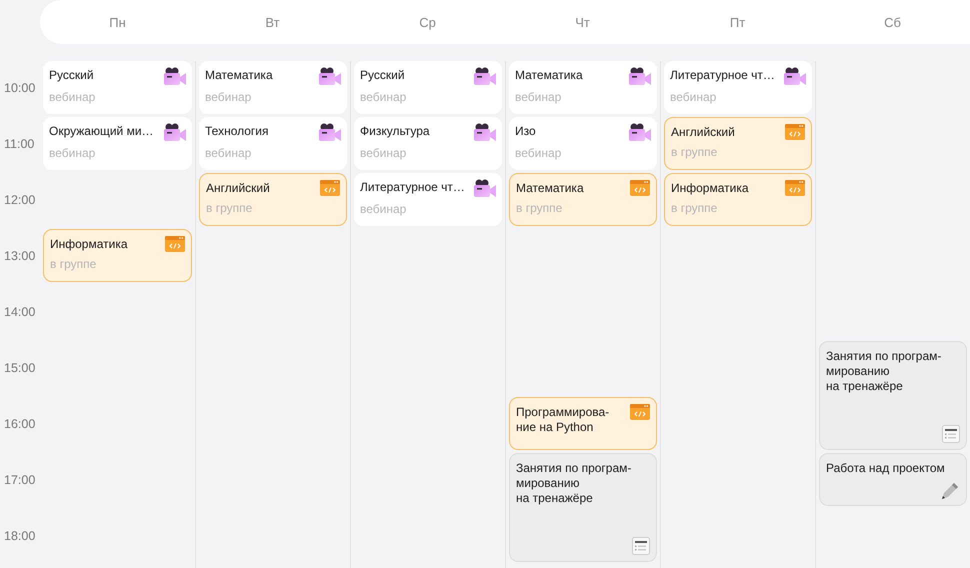  I want to click on lesson-card: Физкультура вебинар, so click(428, 143).